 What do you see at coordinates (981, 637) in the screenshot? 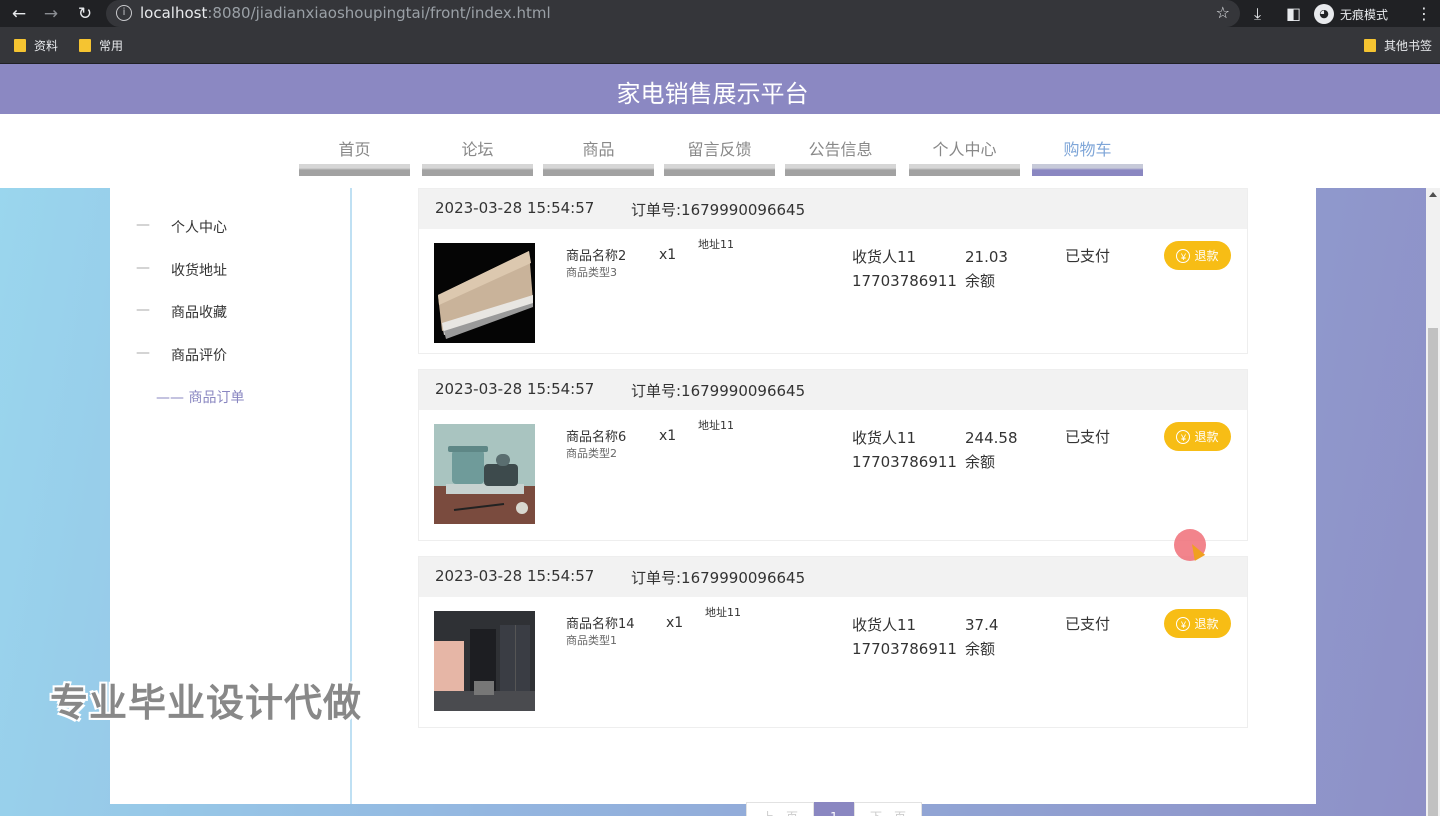
I see `price-info: 37.4 余额` at bounding box center [981, 637].